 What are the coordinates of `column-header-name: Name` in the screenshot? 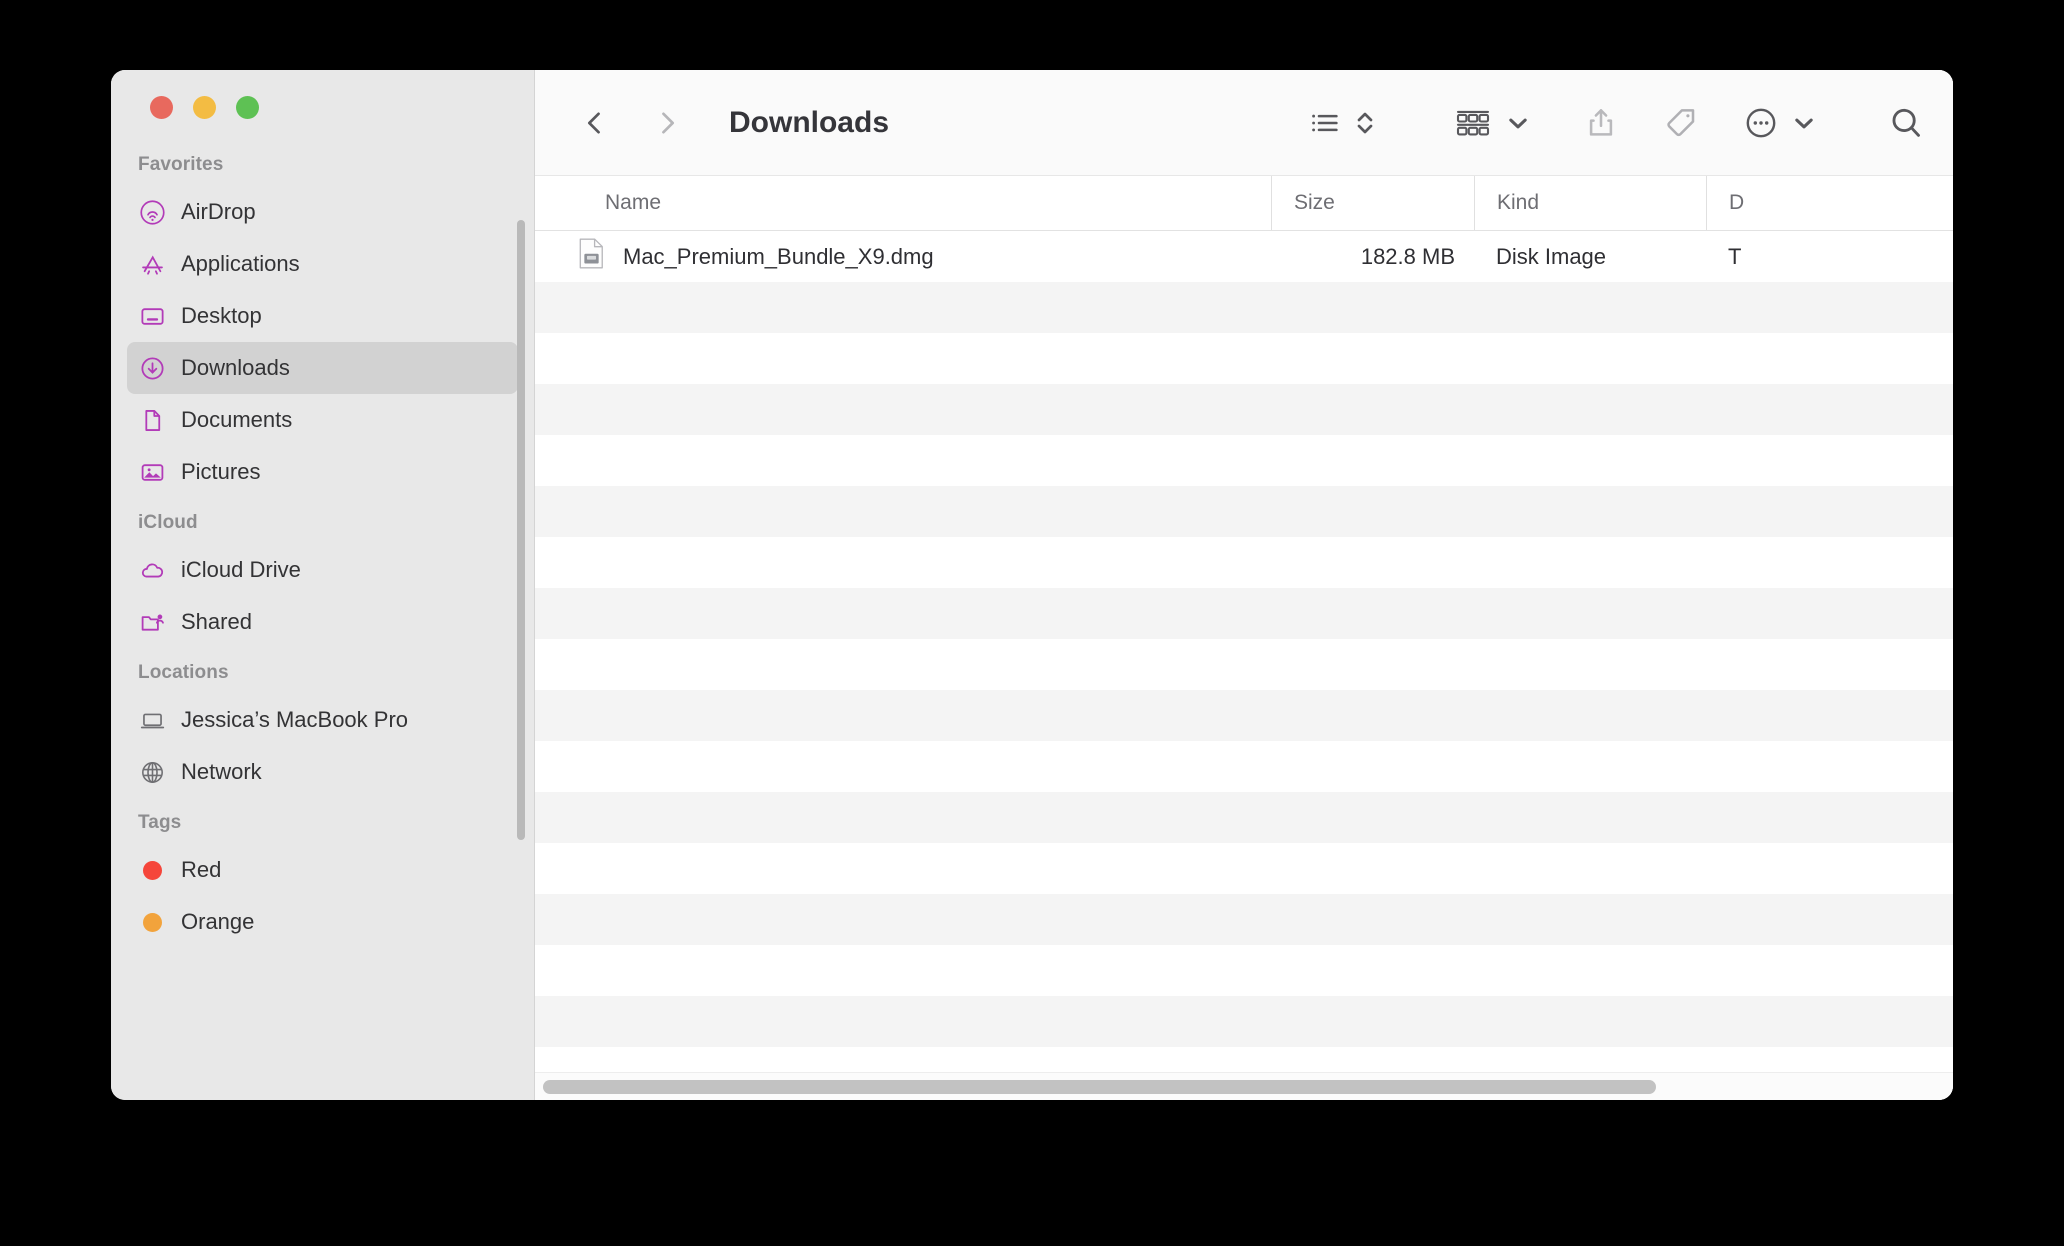 It's located at (903, 203).